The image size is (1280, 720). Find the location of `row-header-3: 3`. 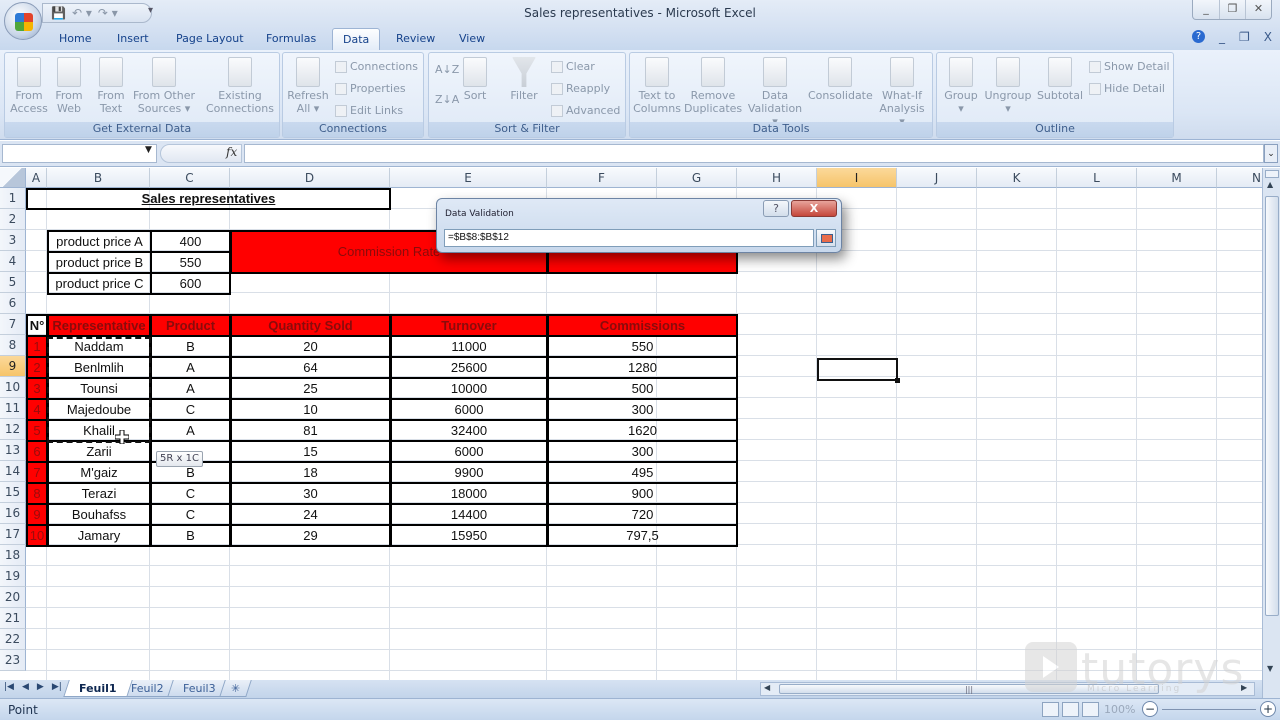

row-header-3: 3 is located at coordinates (13, 240).